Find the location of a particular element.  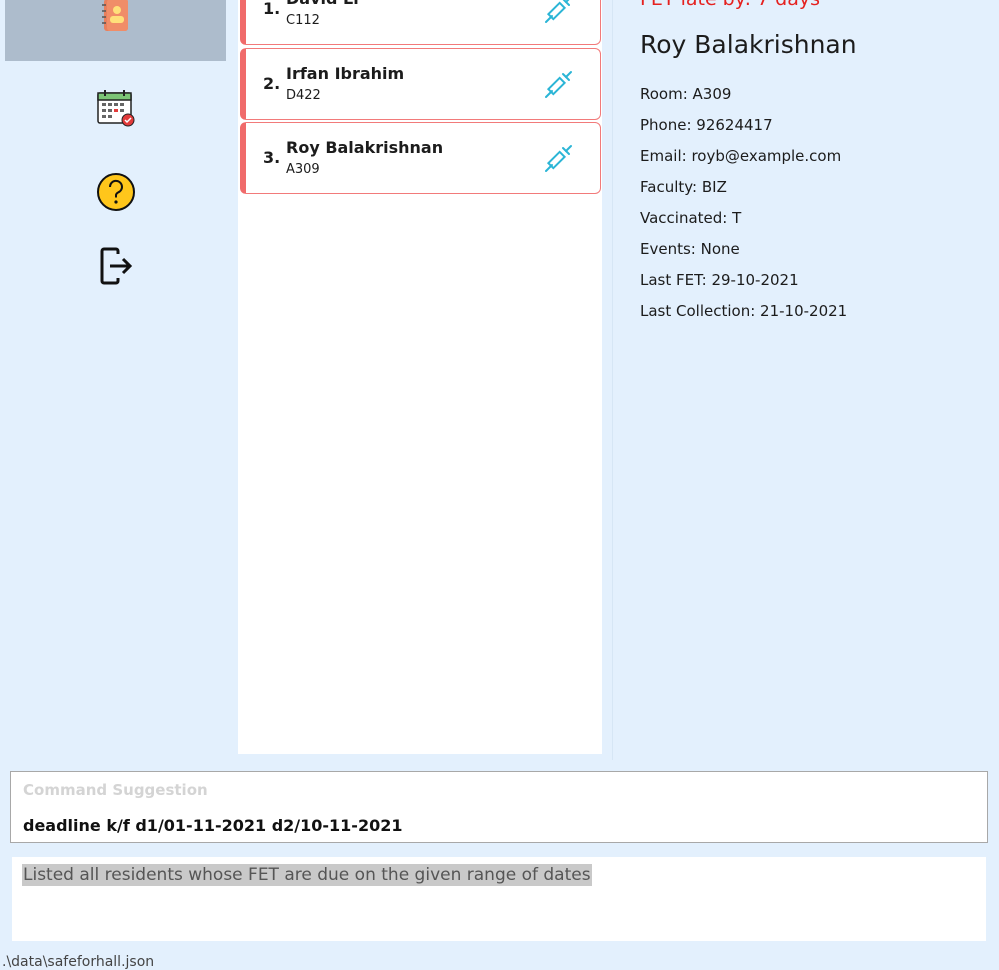

contacts-icon is located at coordinates (114, 15).